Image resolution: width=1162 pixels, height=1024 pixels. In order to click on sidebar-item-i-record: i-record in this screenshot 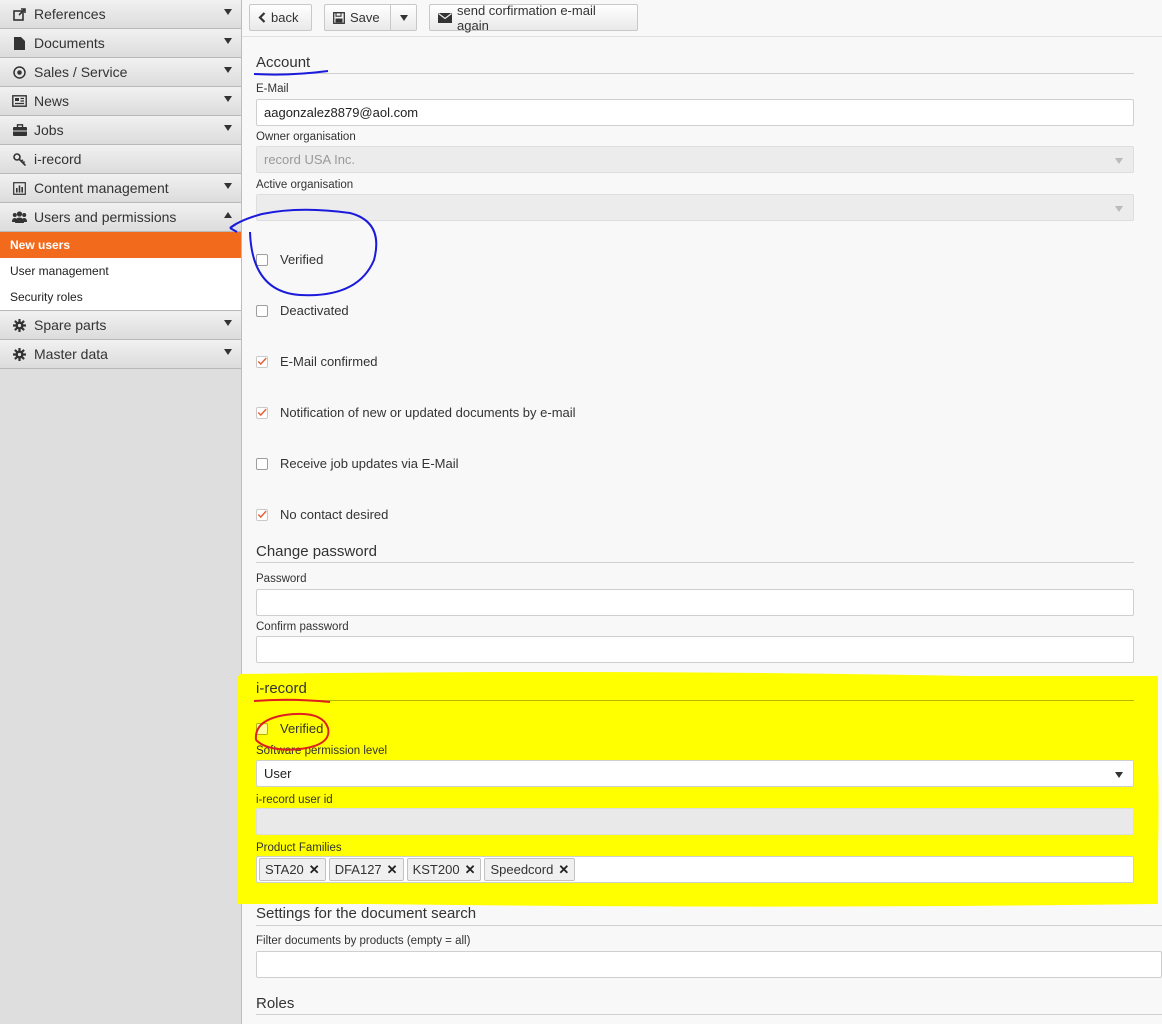, I will do `click(120, 159)`.